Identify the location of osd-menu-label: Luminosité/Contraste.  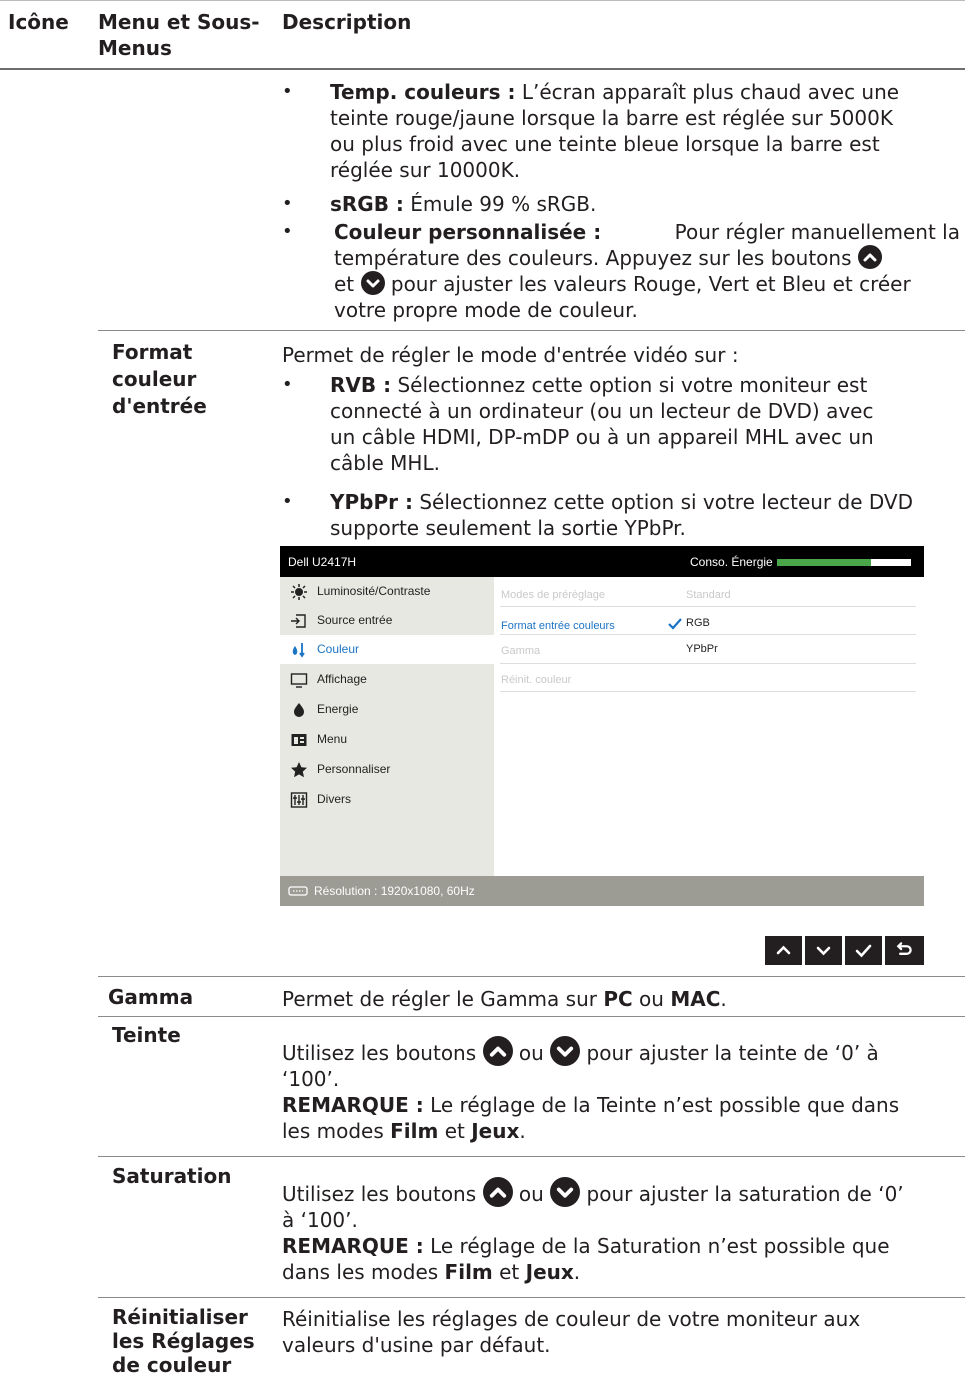
(374, 591).